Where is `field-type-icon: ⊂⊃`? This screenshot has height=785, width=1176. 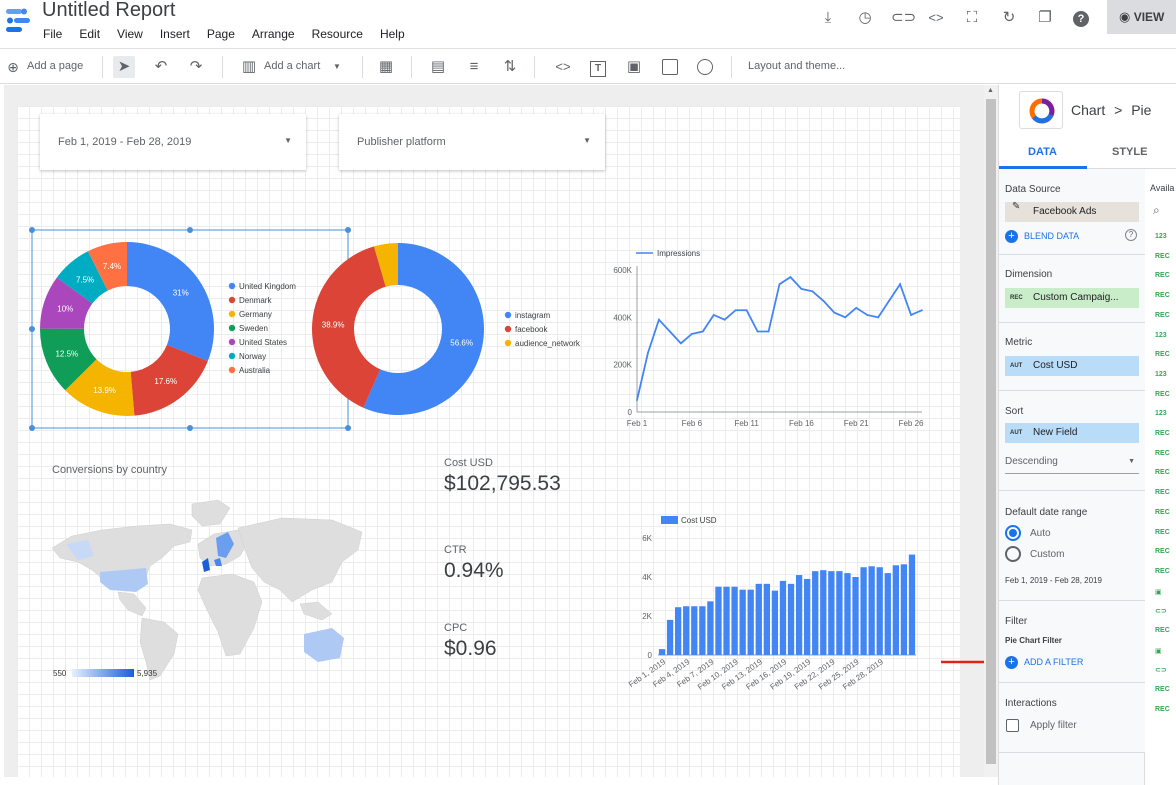 field-type-icon: ⊂⊃ is located at coordinates (1161, 670).